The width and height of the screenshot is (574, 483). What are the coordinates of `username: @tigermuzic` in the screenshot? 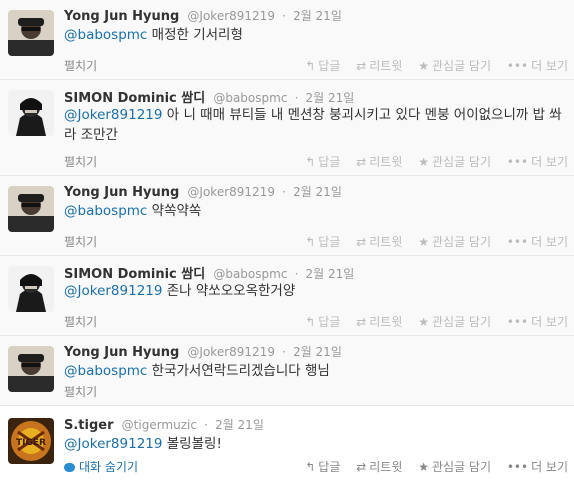 It's located at (159, 425).